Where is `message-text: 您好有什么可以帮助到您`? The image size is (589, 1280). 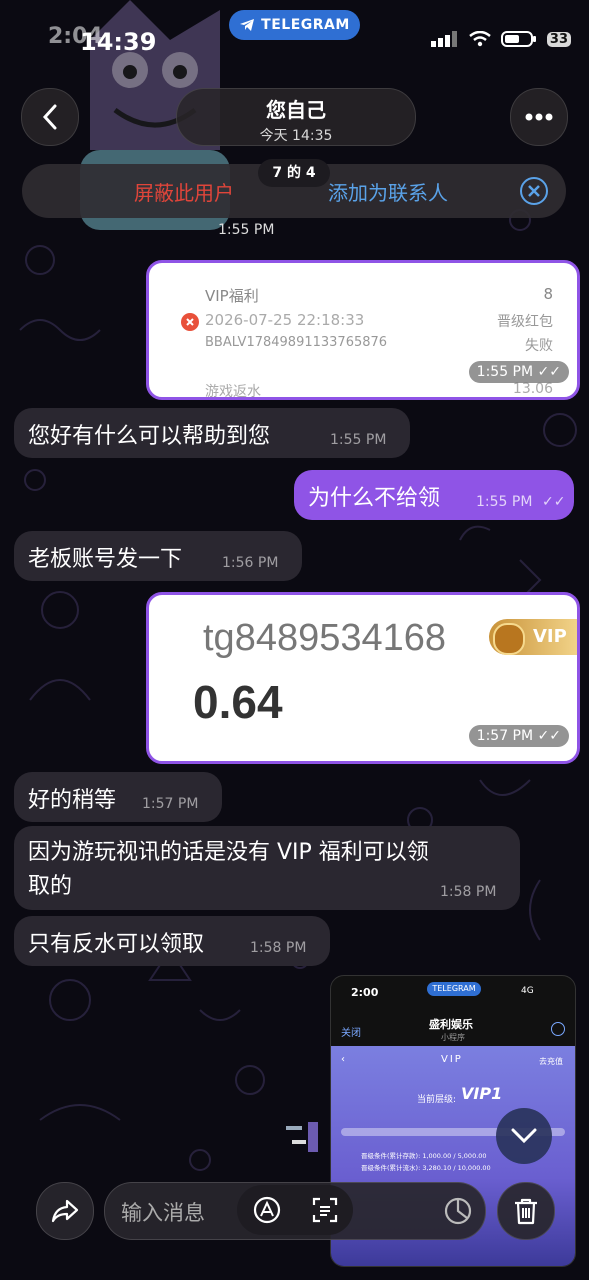 message-text: 您好有什么可以帮助到您 is located at coordinates (149, 436).